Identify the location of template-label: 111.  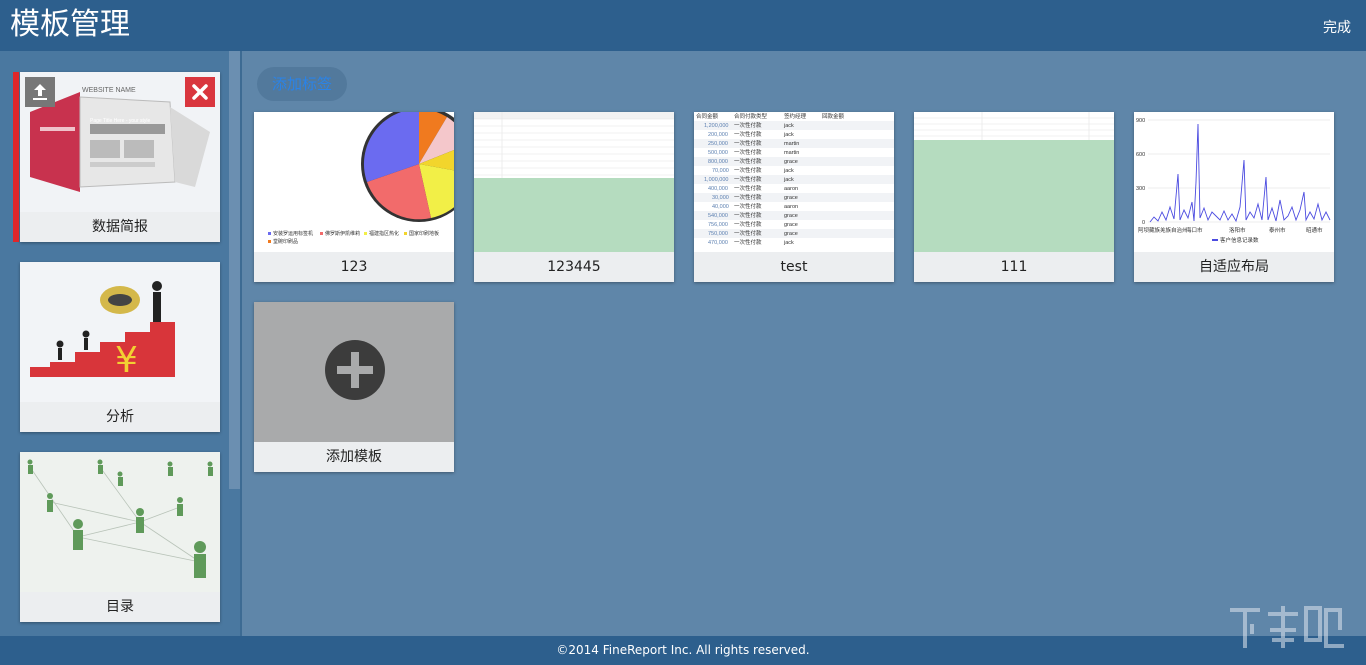
(1014, 267).